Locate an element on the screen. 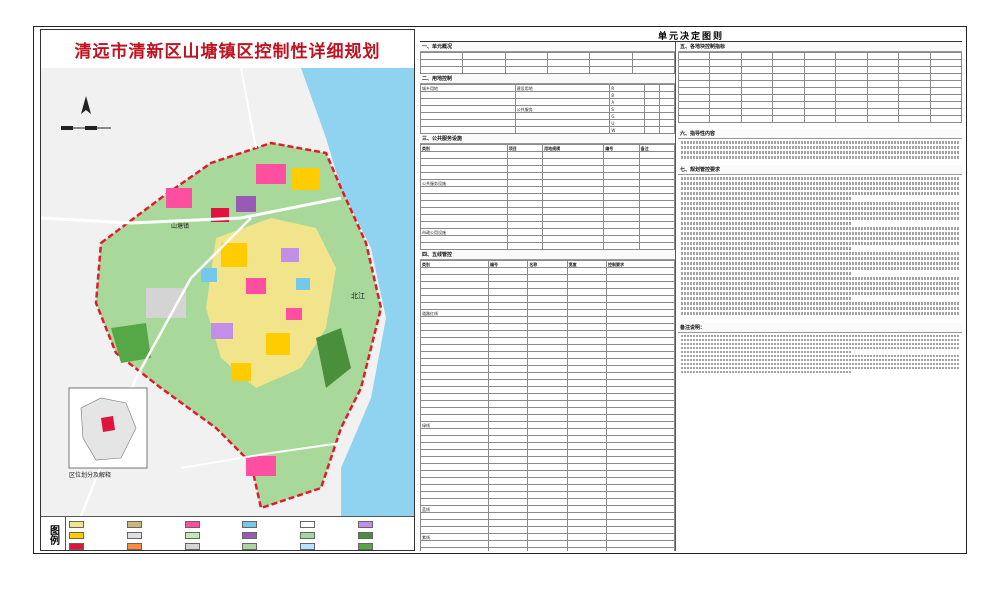  table-row: 城乡用地 建设用地 R is located at coordinates (547, 88).